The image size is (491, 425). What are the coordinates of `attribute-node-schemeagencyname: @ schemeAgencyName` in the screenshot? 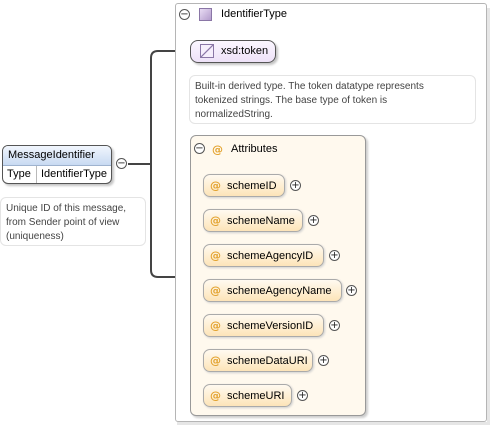 It's located at (272, 290).